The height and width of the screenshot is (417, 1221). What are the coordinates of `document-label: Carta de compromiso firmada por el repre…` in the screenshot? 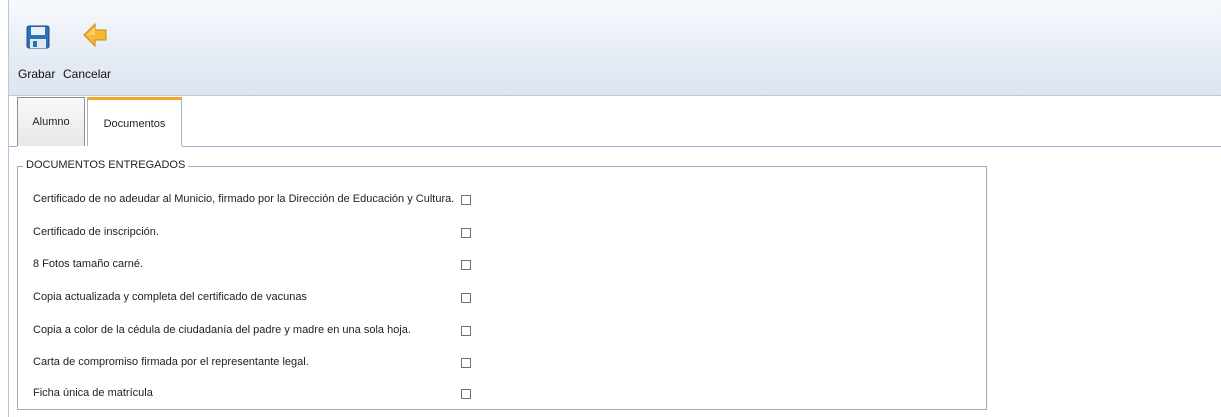 It's located at (171, 362).